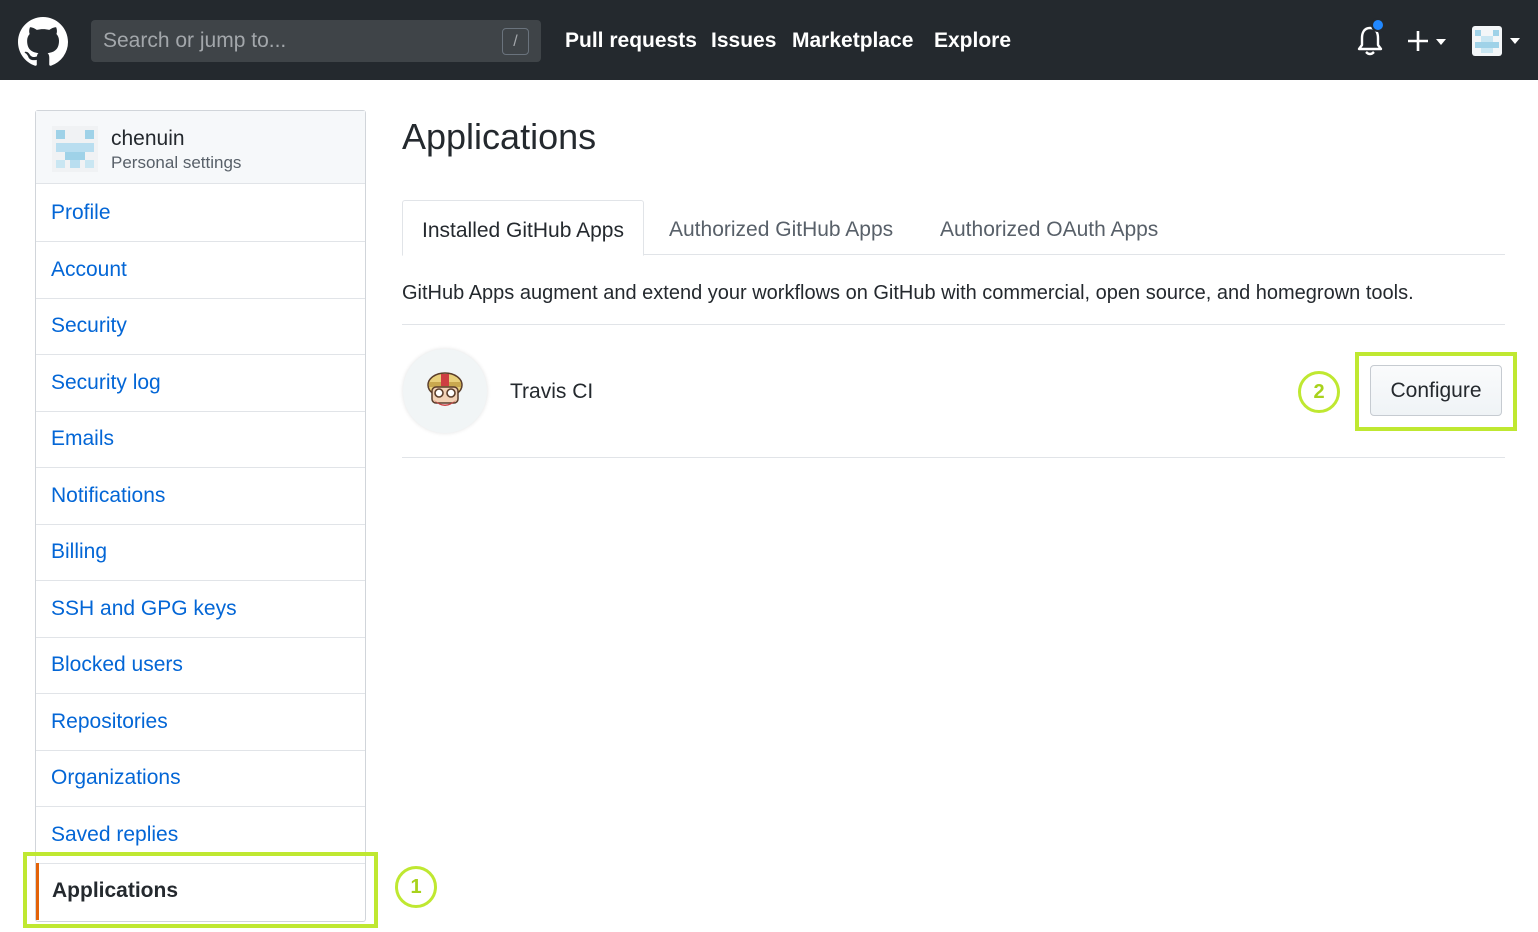 This screenshot has width=1538, height=932. Describe the element at coordinates (200, 609) in the screenshot. I see `sidebar-item-ssh-gpg-keys: SSH and GPG keys` at that location.